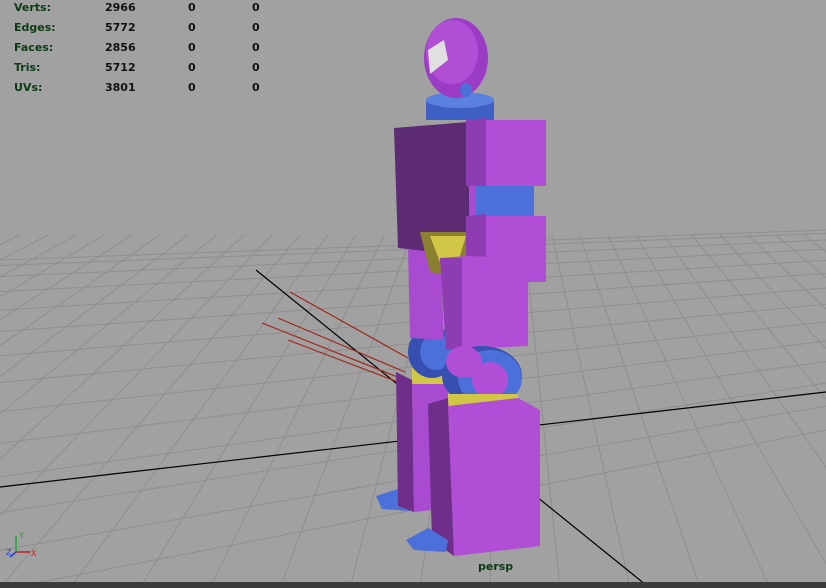 The width and height of the screenshot is (826, 588). I want to click on stat-label: Edges:, so click(35, 27).